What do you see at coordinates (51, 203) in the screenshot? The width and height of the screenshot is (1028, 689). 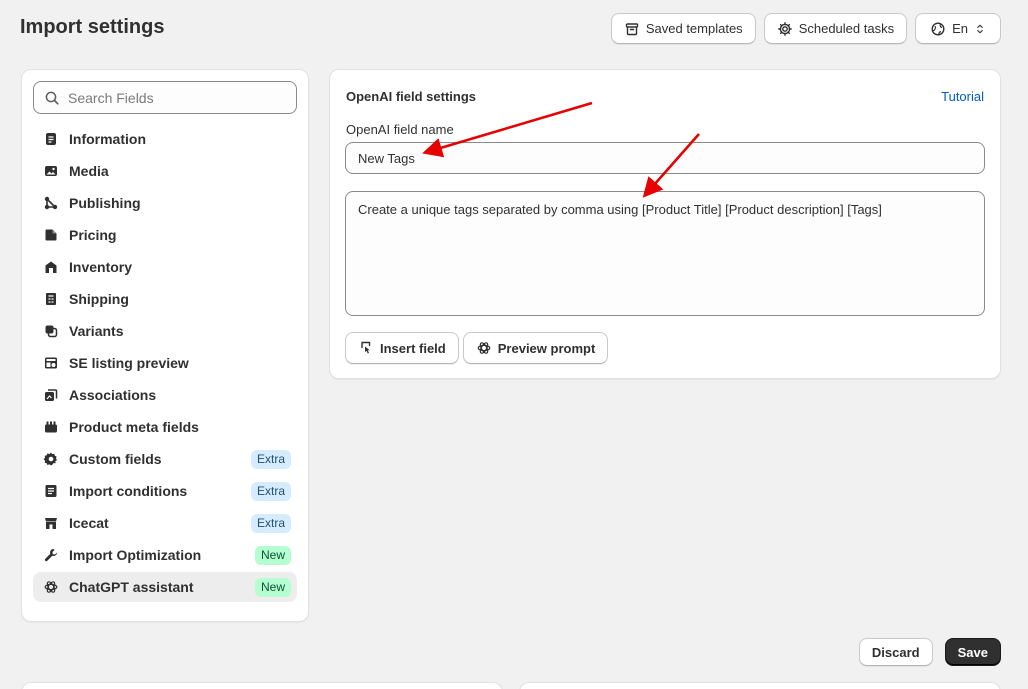 I see `publishing-icon` at bounding box center [51, 203].